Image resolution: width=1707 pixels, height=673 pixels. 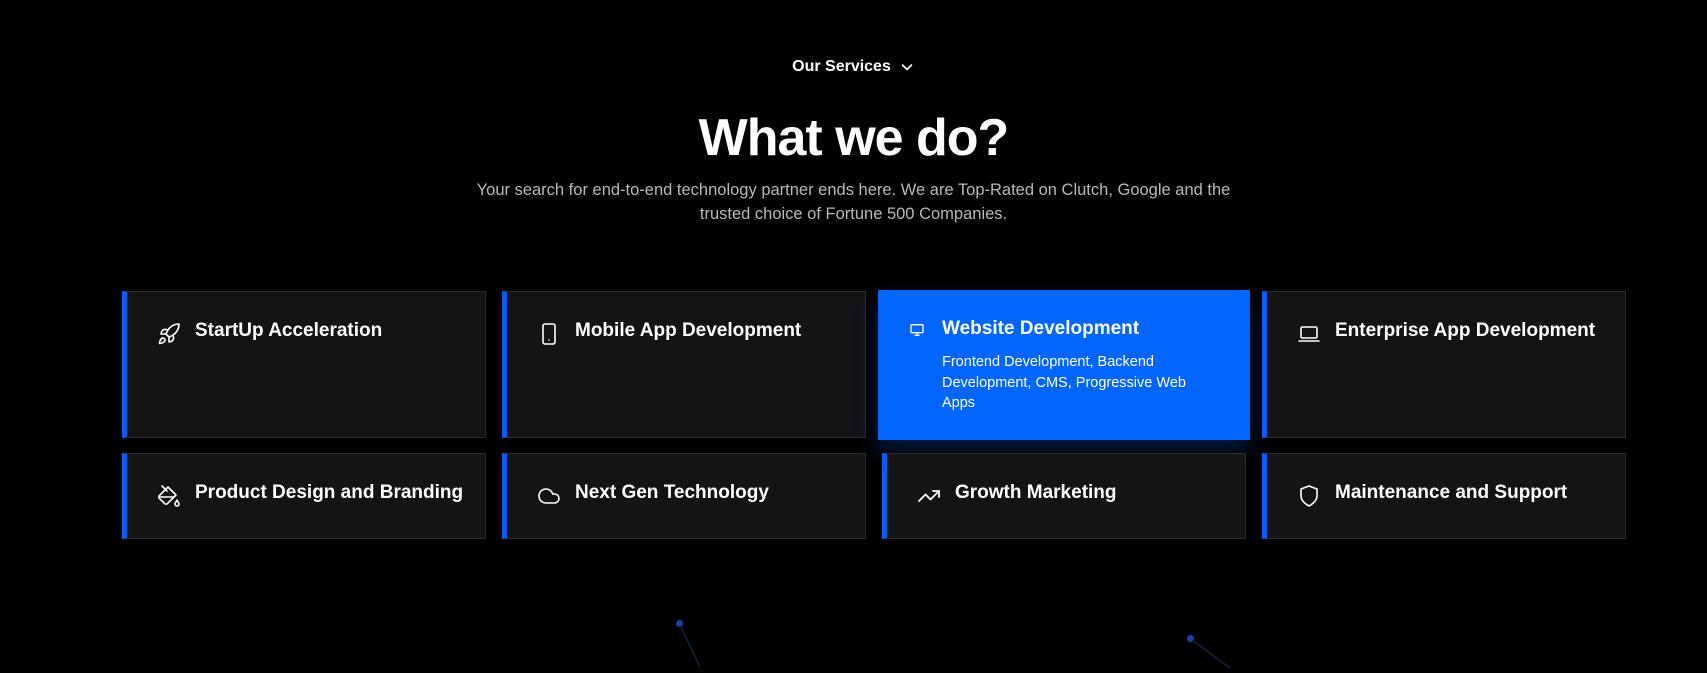 What do you see at coordinates (169, 334) in the screenshot?
I see `rocket-icon` at bounding box center [169, 334].